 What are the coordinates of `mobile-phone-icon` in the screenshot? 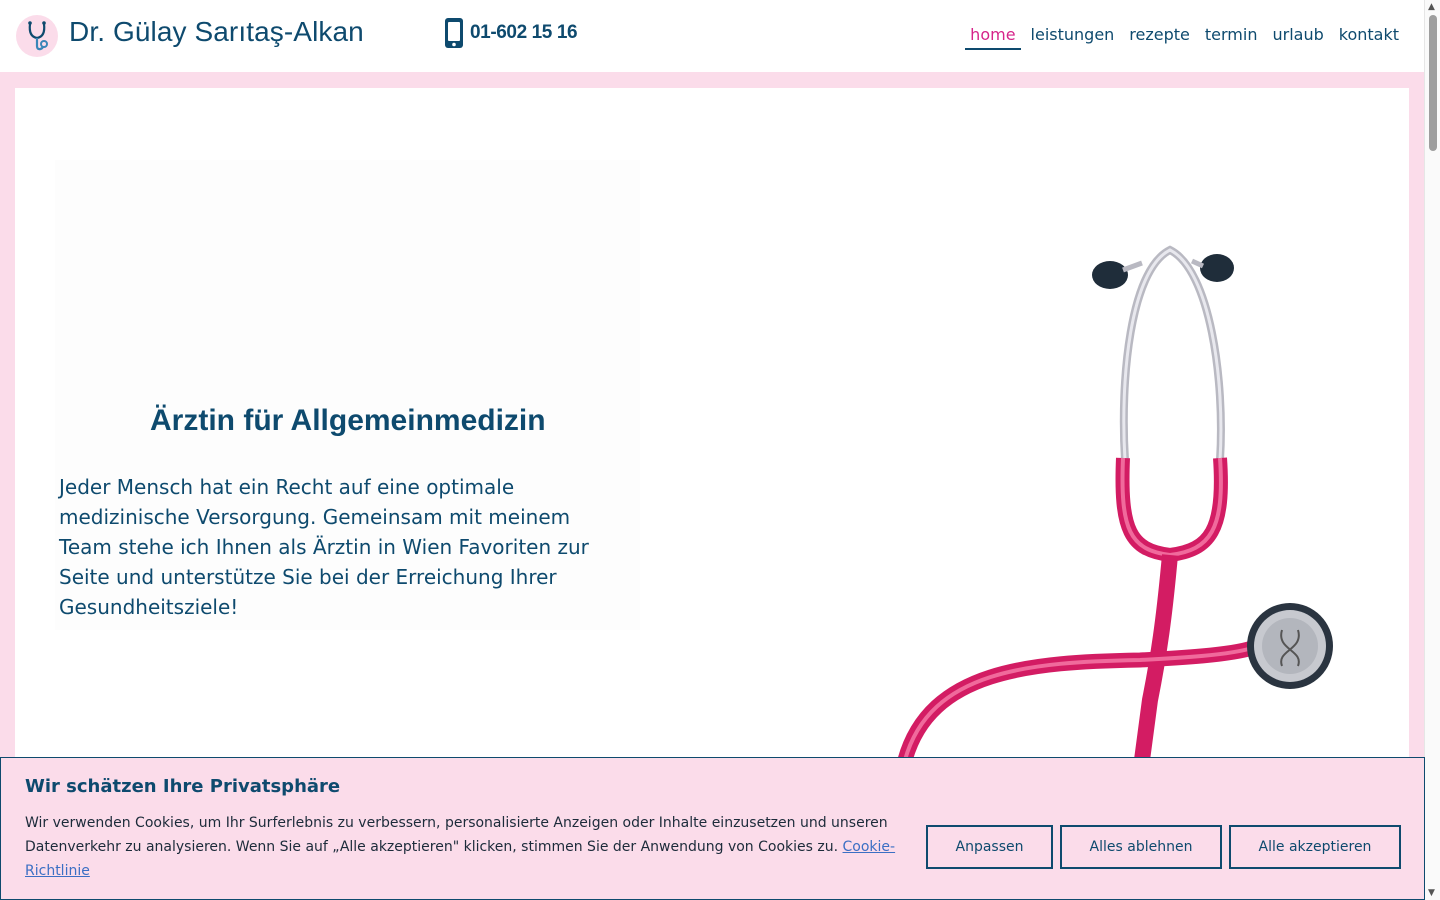 It's located at (454, 33).